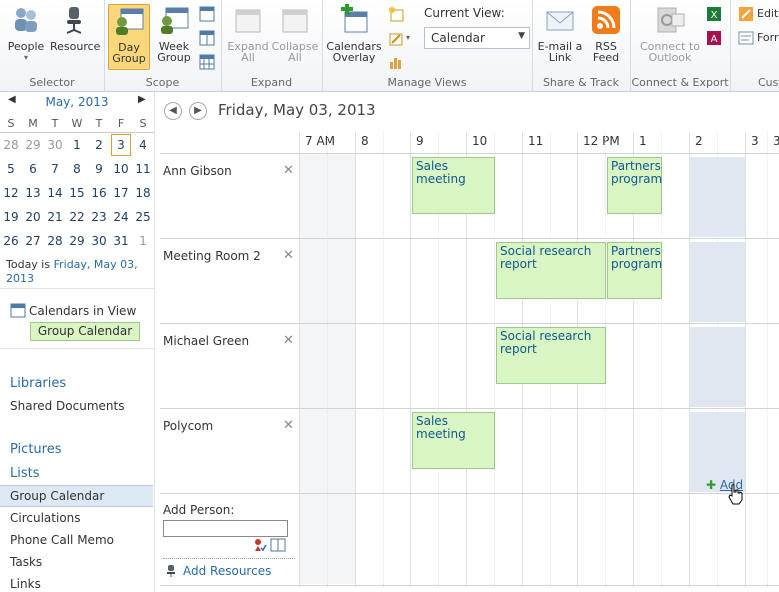 The width and height of the screenshot is (779, 592). What do you see at coordinates (85, 331) in the screenshot?
I see `group-calendar-chip: Group Calendar` at bounding box center [85, 331].